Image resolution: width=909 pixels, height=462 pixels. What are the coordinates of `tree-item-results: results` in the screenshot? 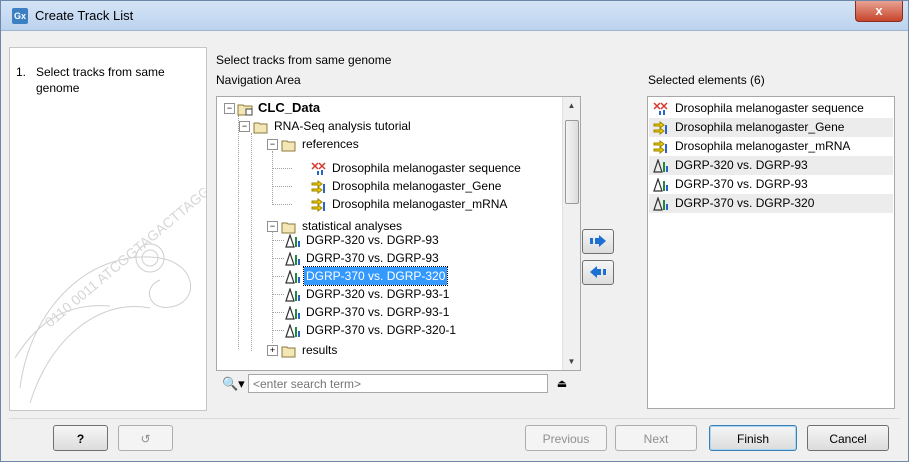 It's located at (310, 350).